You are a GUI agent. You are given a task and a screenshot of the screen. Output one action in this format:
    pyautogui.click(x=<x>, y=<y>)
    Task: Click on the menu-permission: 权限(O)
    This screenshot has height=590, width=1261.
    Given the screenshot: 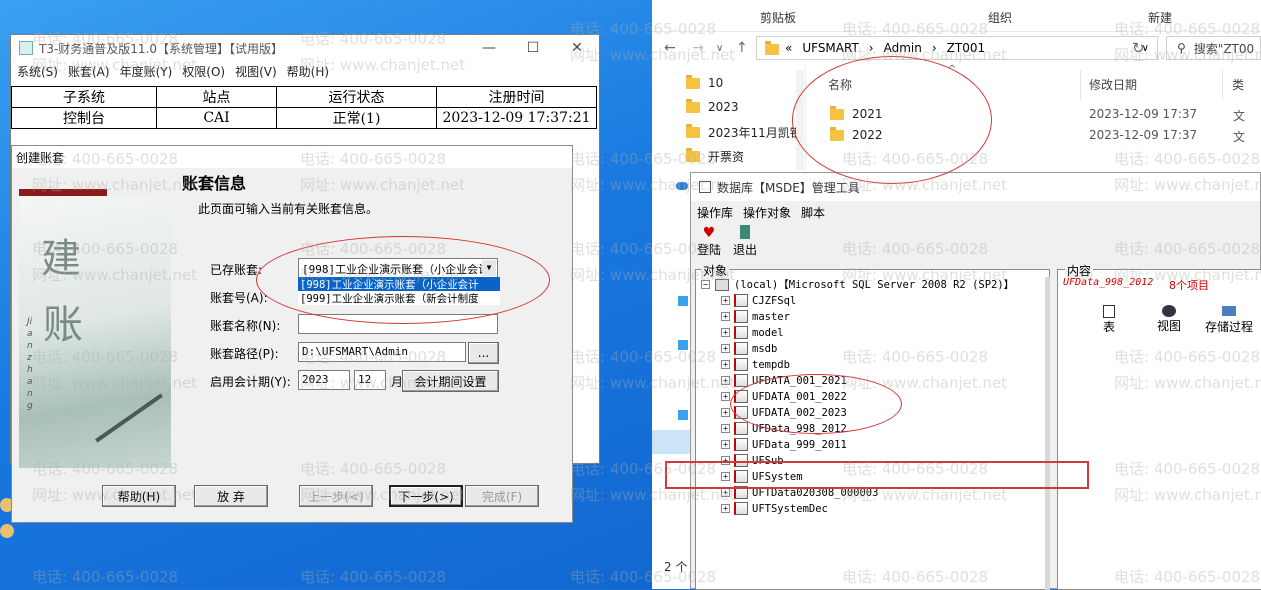 What is the action you would take?
    pyautogui.click(x=203, y=71)
    